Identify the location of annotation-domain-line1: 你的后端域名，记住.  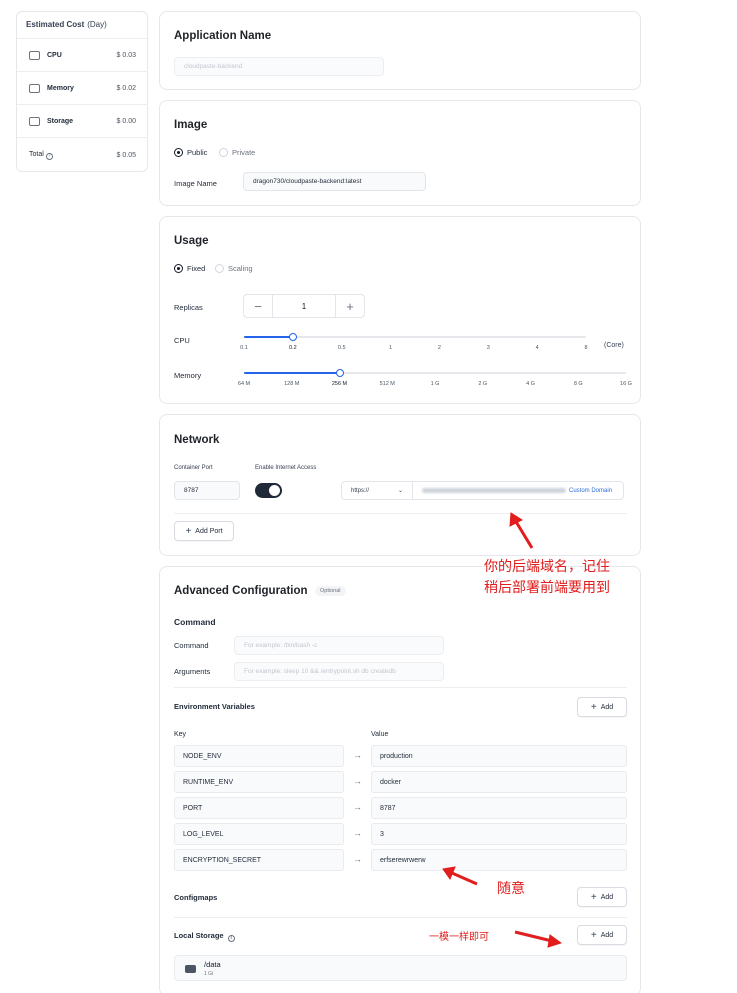
(547, 566).